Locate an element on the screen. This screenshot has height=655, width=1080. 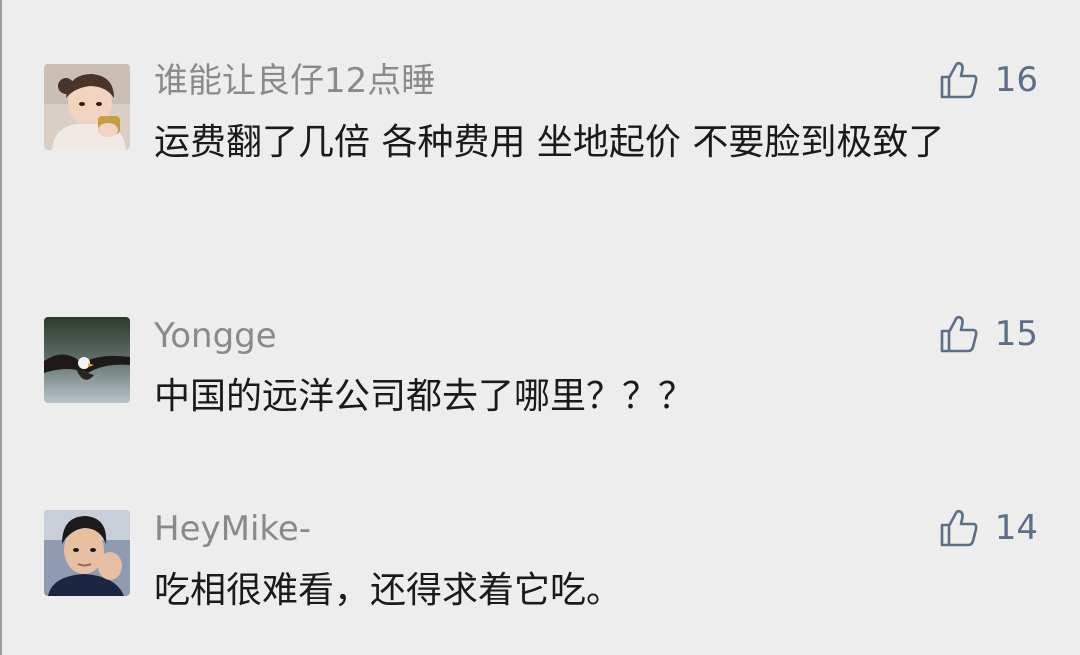
like-count: 15 is located at coordinates (1016, 334).